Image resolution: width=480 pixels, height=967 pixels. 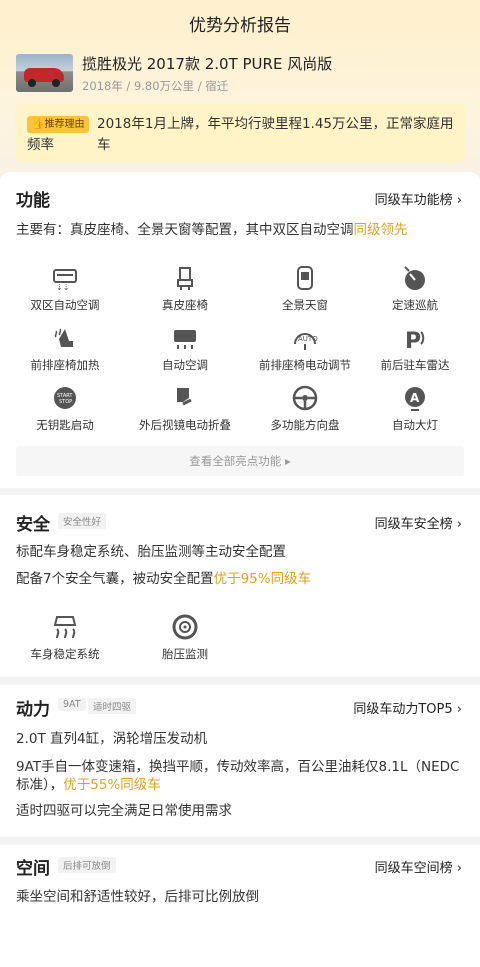 I want to click on feature-item: AUTO 前排座椅电动调节, so click(x=305, y=348).